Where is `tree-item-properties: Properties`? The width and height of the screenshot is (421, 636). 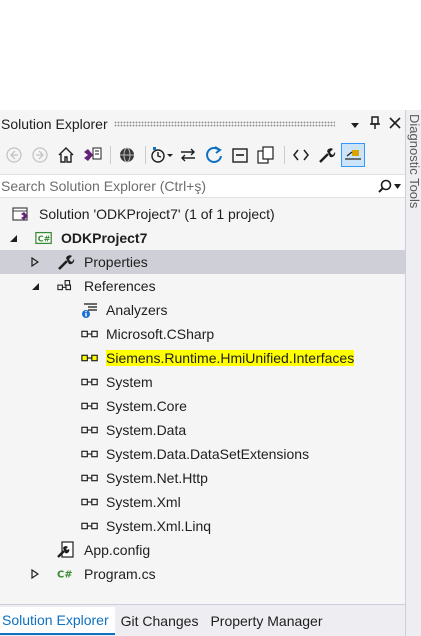 tree-item-properties: Properties is located at coordinates (202, 262).